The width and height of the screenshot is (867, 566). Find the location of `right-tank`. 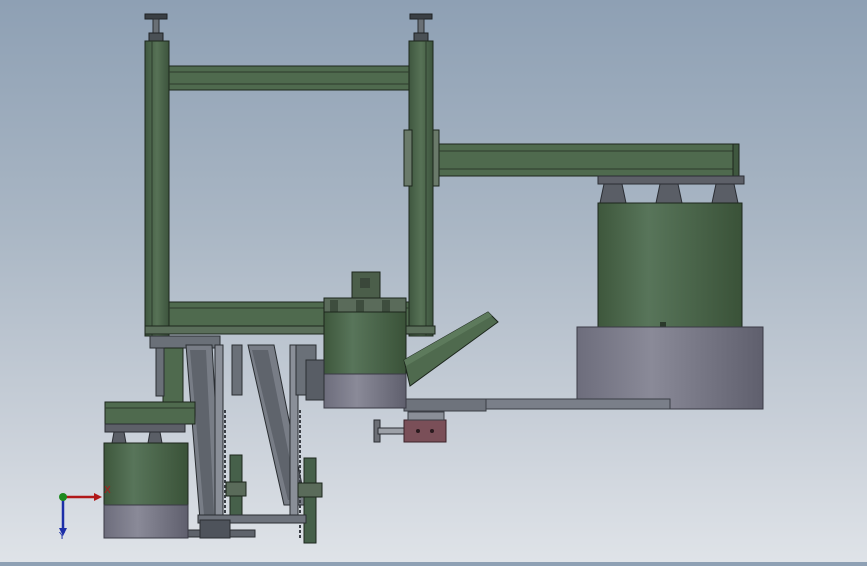

right-tank is located at coordinates (670, 265).